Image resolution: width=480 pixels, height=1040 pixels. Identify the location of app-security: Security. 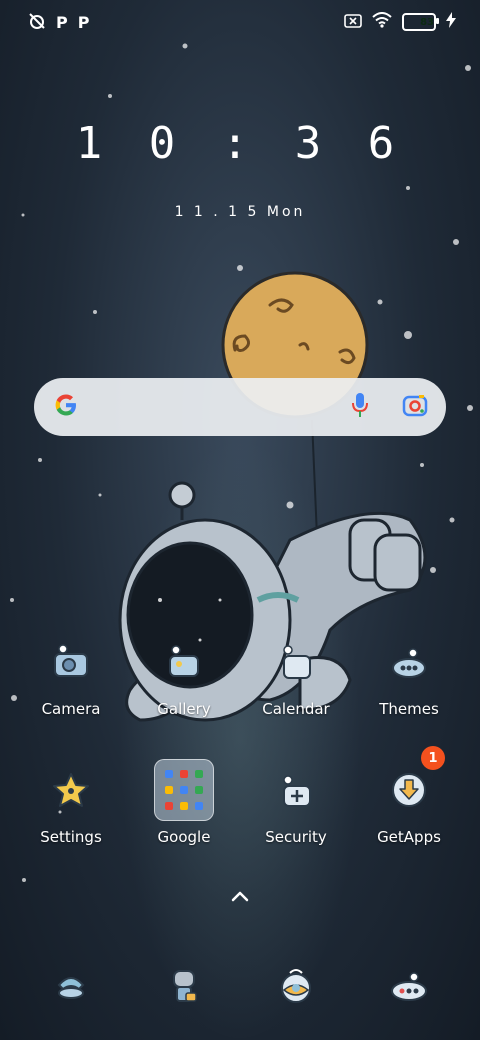
(296, 803).